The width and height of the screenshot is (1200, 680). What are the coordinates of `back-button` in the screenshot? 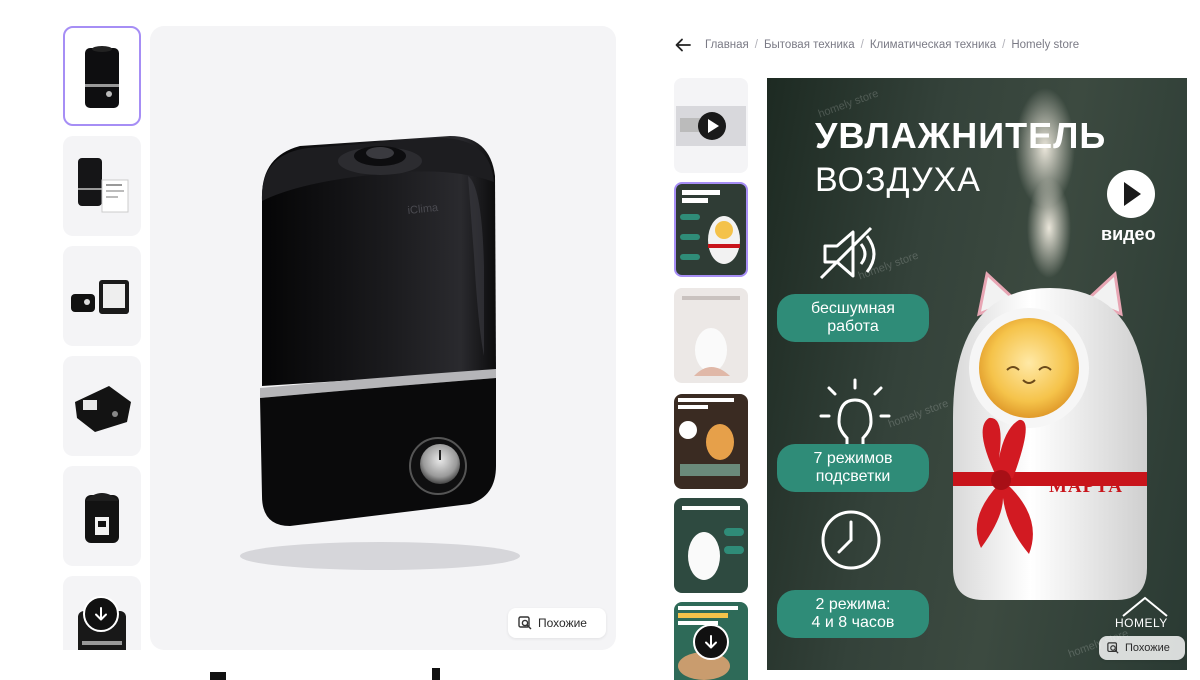 It's located at (683, 45).